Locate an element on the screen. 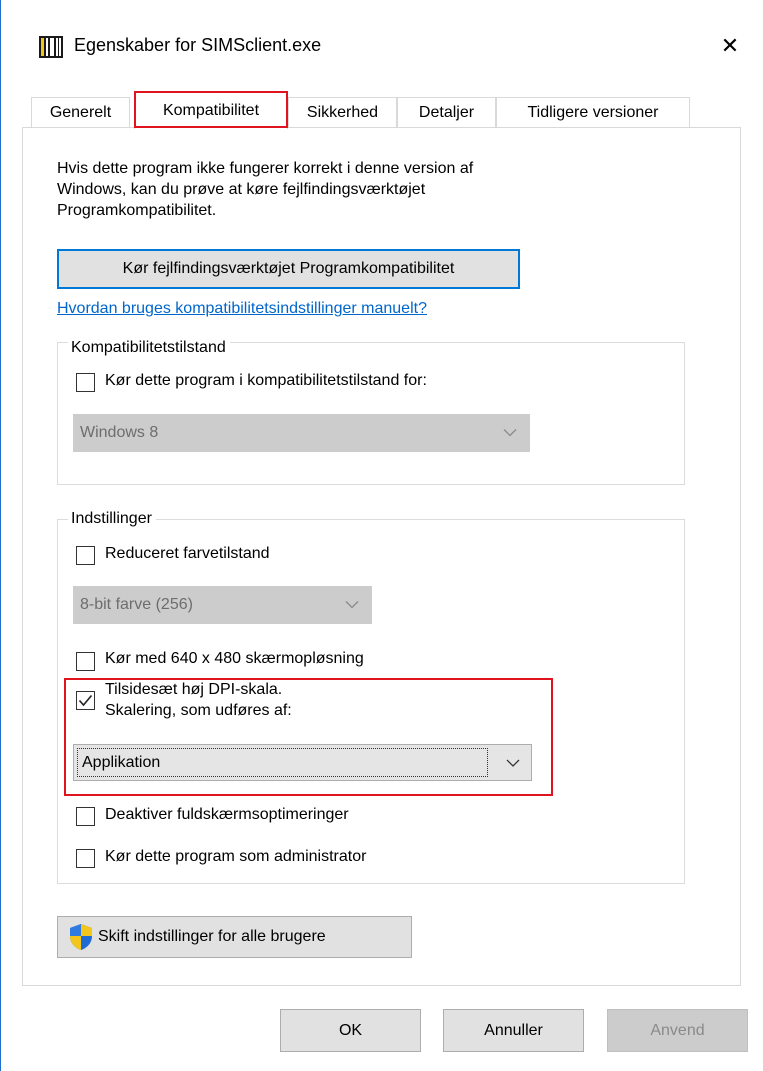 The width and height of the screenshot is (763, 1071). compat-os-select: Windows 8 is located at coordinates (301, 433).